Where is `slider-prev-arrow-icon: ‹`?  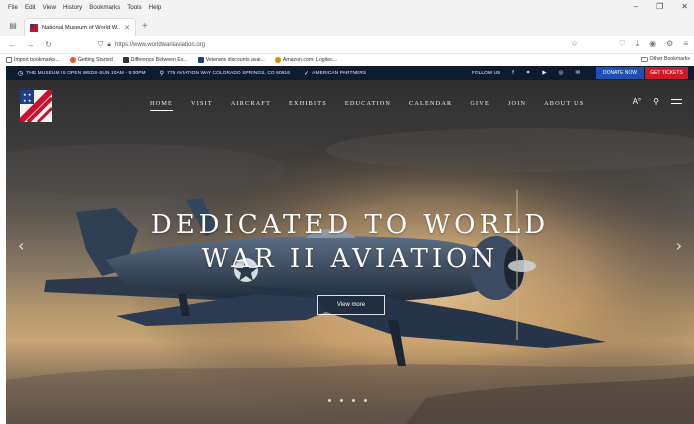 slider-prev-arrow-icon: ‹ is located at coordinates (21, 245).